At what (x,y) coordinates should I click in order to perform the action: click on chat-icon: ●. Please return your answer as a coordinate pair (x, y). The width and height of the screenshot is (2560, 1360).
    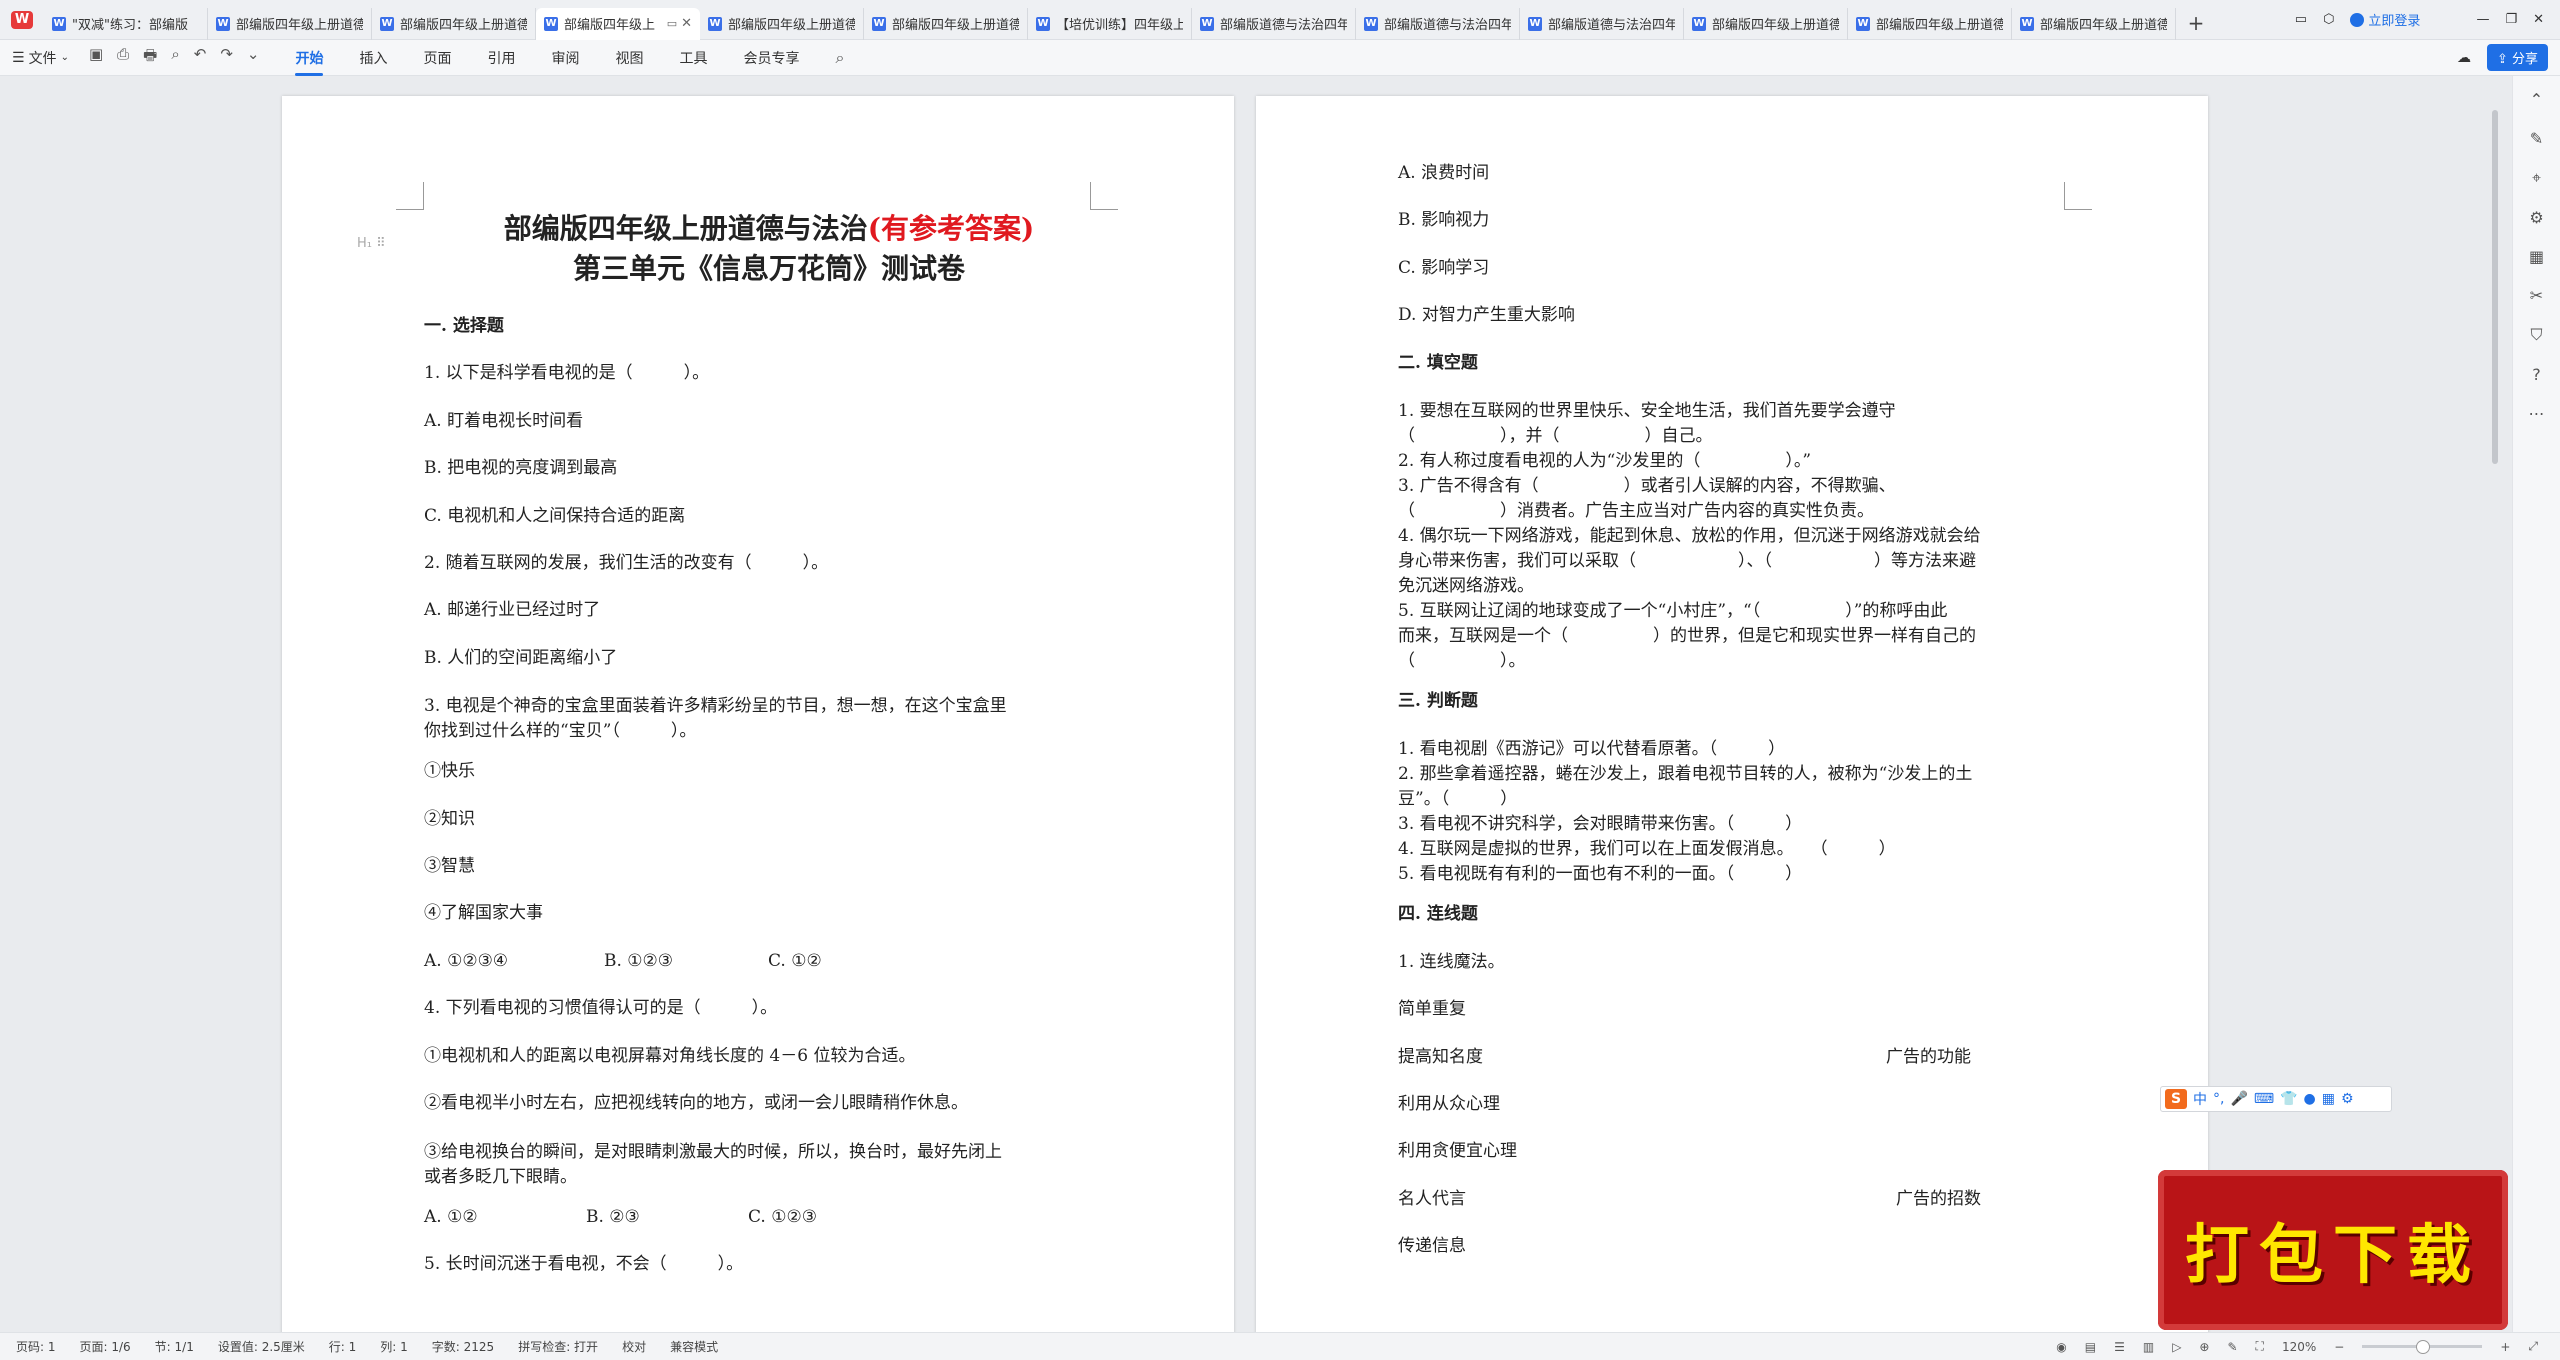
    Looking at the image, I should click on (2310, 1099).